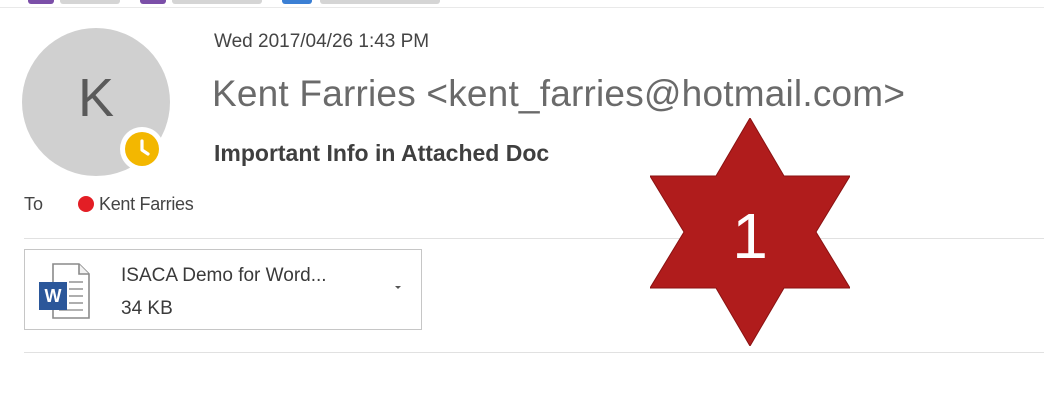  Describe the element at coordinates (558, 94) in the screenshot. I see `sender-name: Kent Farries <kent_farries@hotmail.com>` at that location.